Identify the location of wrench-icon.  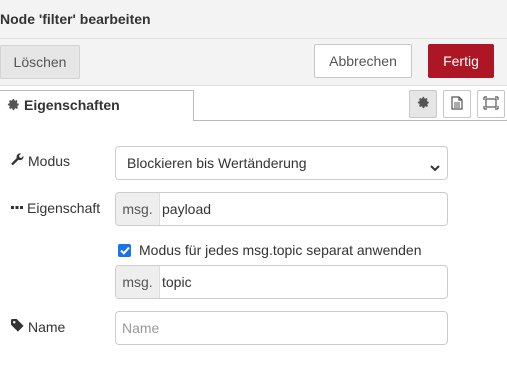
(19, 161).